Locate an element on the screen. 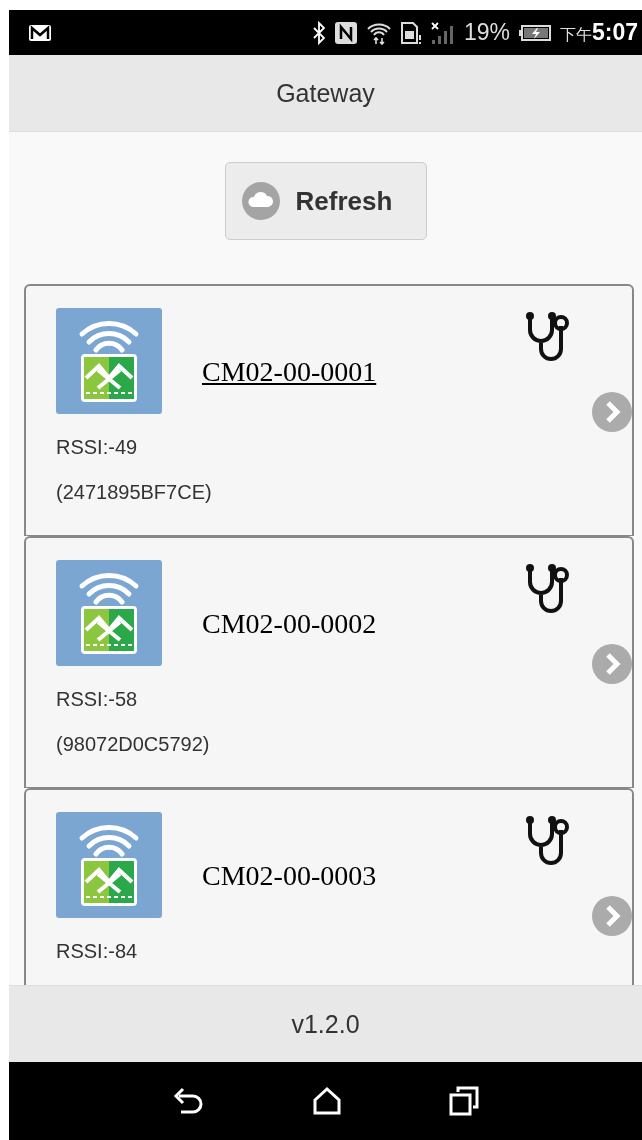 The image size is (642, 1140). gateway-name: CM02-00-0003 is located at coordinates (289, 876).